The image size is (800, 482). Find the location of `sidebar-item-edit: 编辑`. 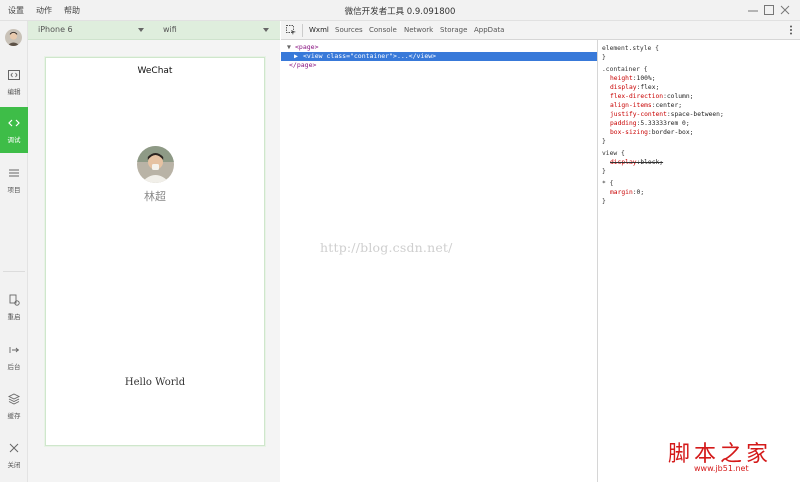

sidebar-item-edit: 编辑 is located at coordinates (14, 82).